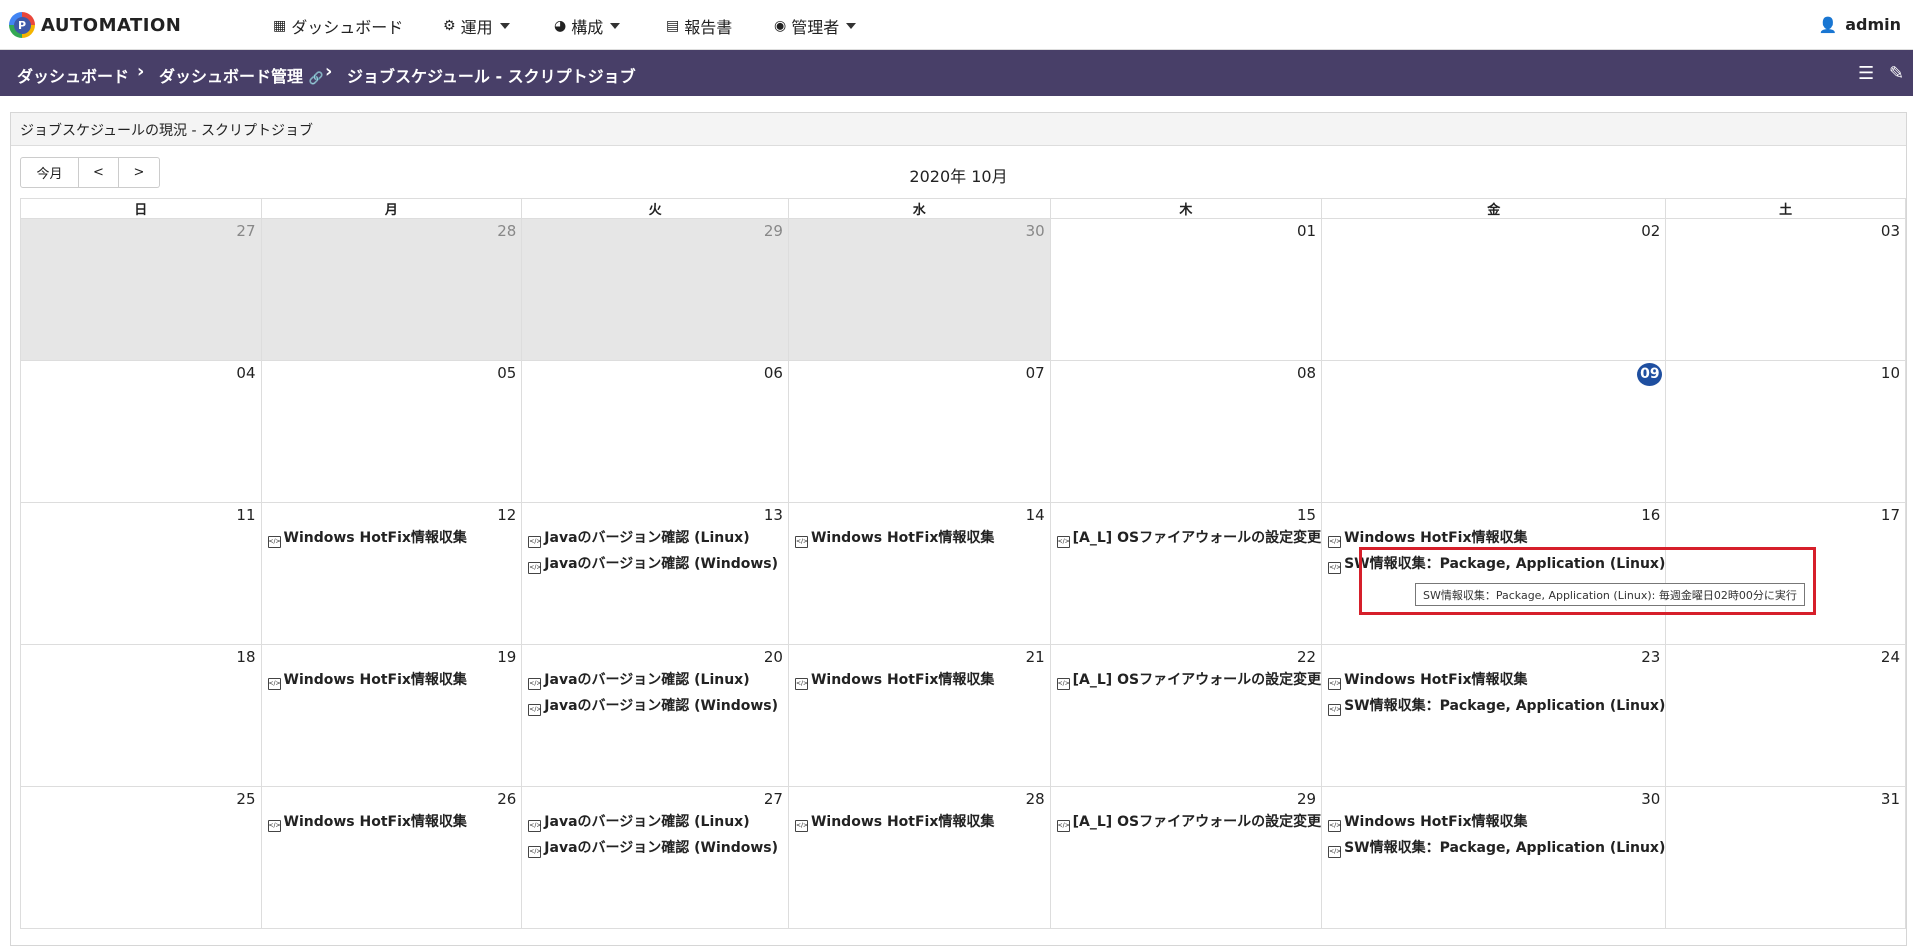 The height and width of the screenshot is (952, 1913). Describe the element at coordinates (1651, 657) in the screenshot. I see `day-number: 23` at that location.